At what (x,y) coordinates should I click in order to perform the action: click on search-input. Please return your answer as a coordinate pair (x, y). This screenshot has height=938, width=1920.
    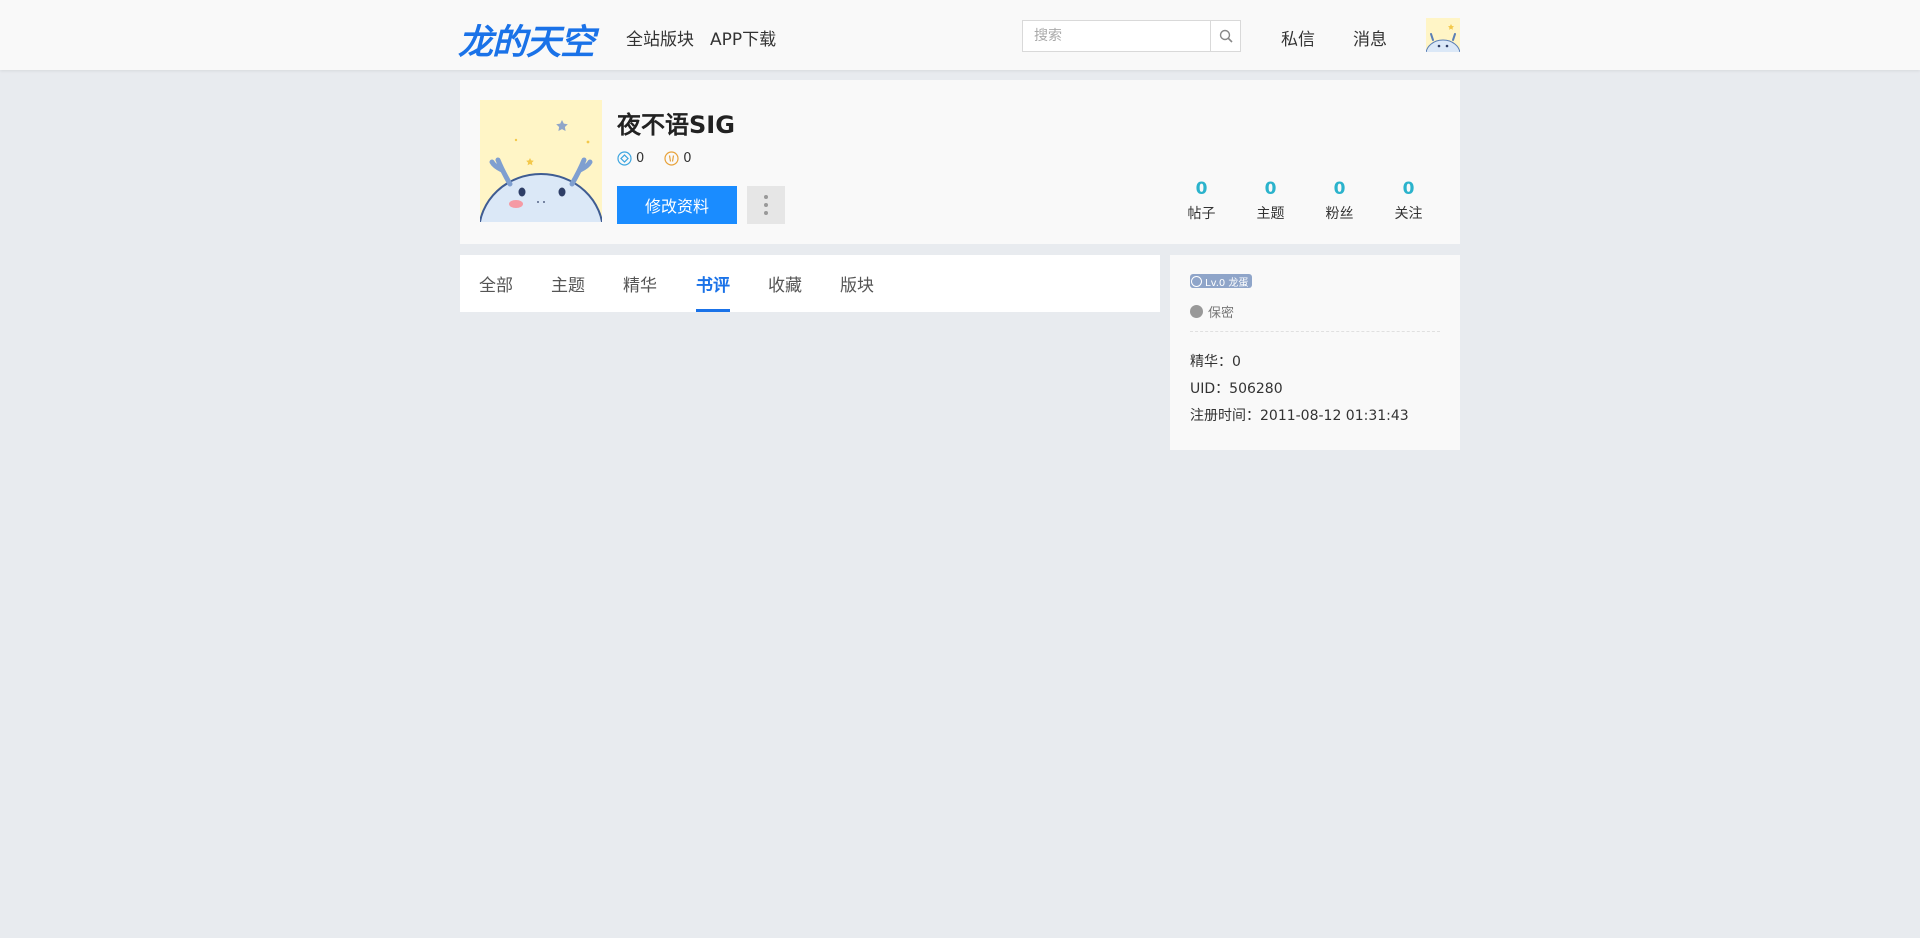
    Looking at the image, I should click on (1116, 36).